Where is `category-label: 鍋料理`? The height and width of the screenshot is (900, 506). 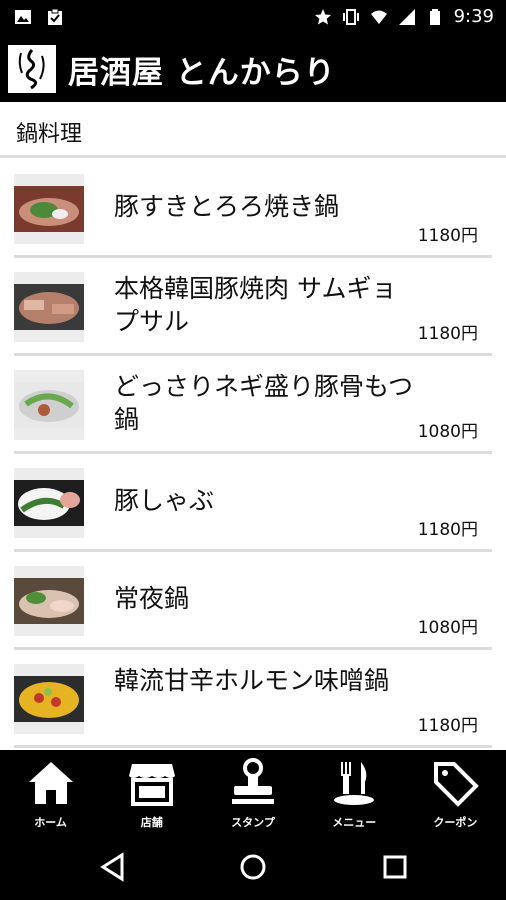 category-label: 鍋料理 is located at coordinates (49, 134).